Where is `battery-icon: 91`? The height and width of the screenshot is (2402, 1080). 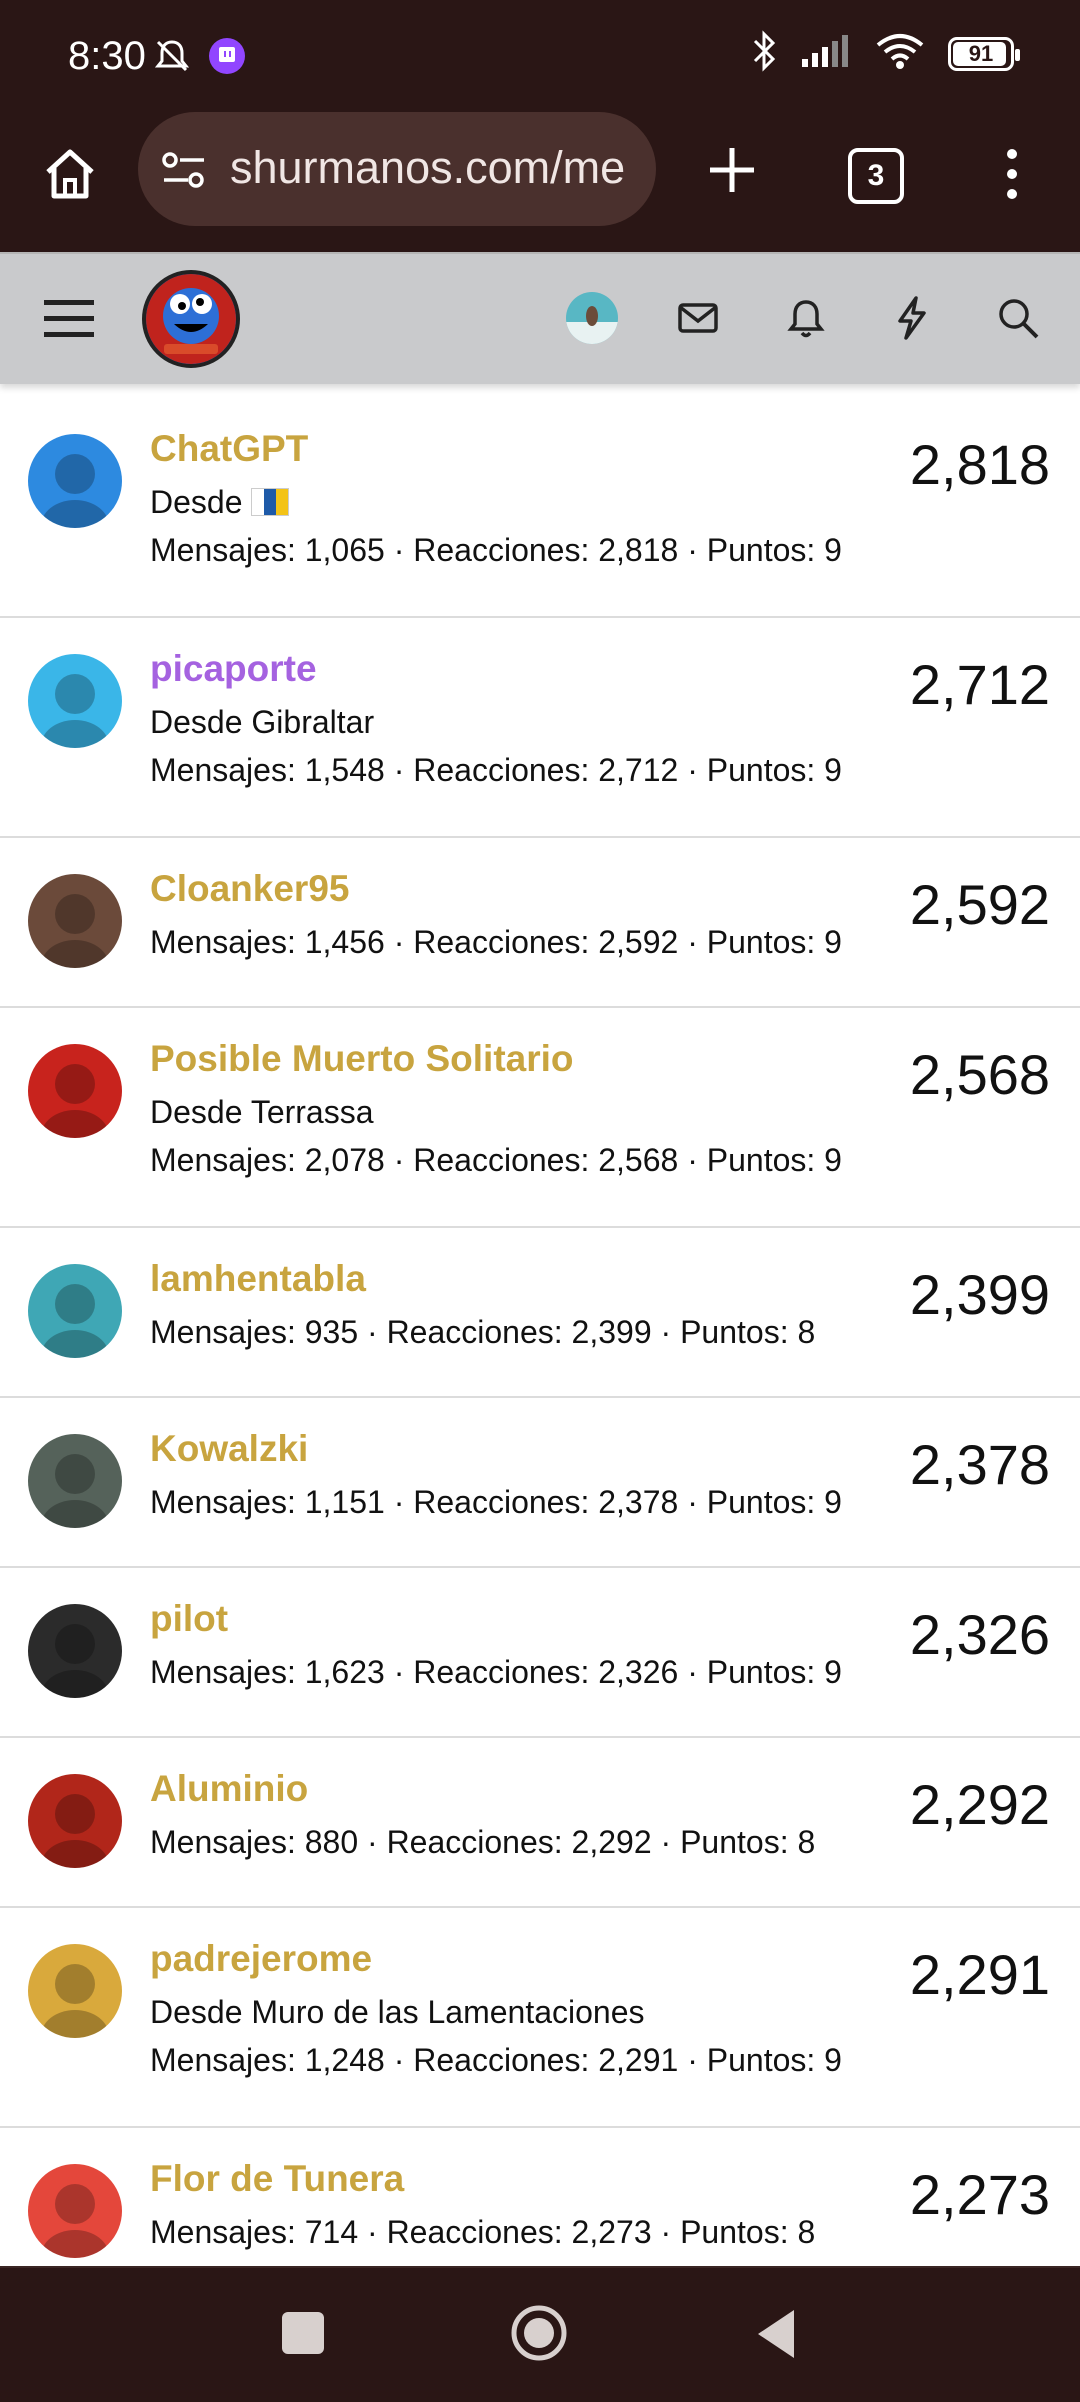
battery-icon: 91 is located at coordinates (984, 53).